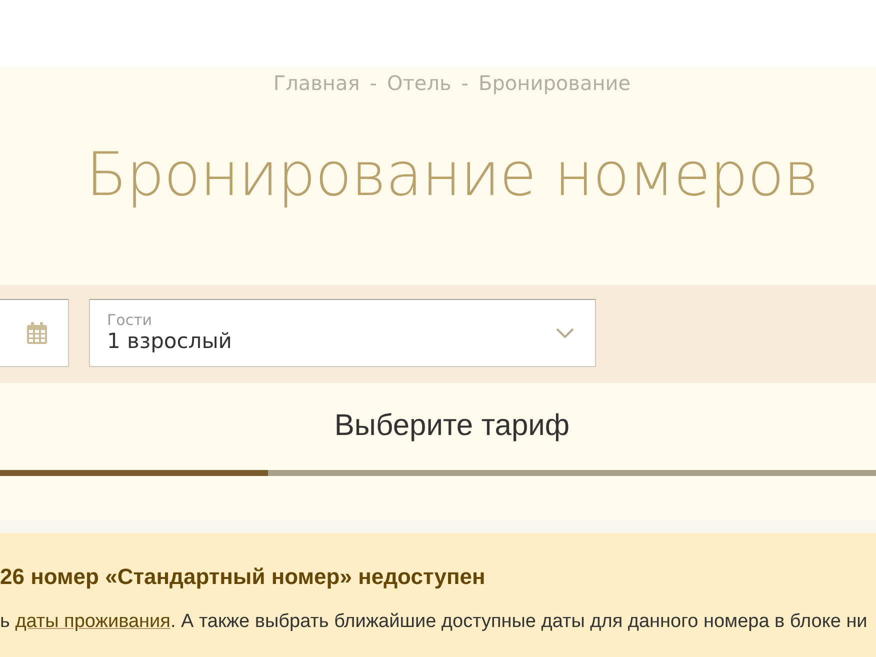 The width and height of the screenshot is (876, 657). What do you see at coordinates (92, 621) in the screenshot?
I see `dates-link: даты проживания` at bounding box center [92, 621].